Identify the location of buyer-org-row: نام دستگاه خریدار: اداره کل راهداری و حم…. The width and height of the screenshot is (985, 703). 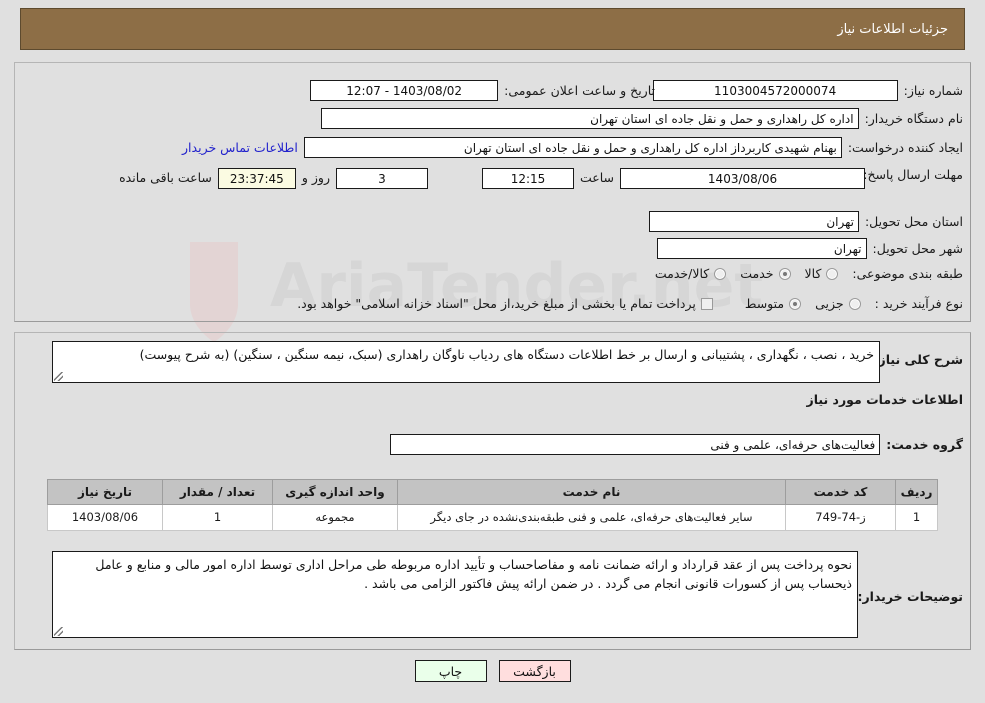
(641, 118).